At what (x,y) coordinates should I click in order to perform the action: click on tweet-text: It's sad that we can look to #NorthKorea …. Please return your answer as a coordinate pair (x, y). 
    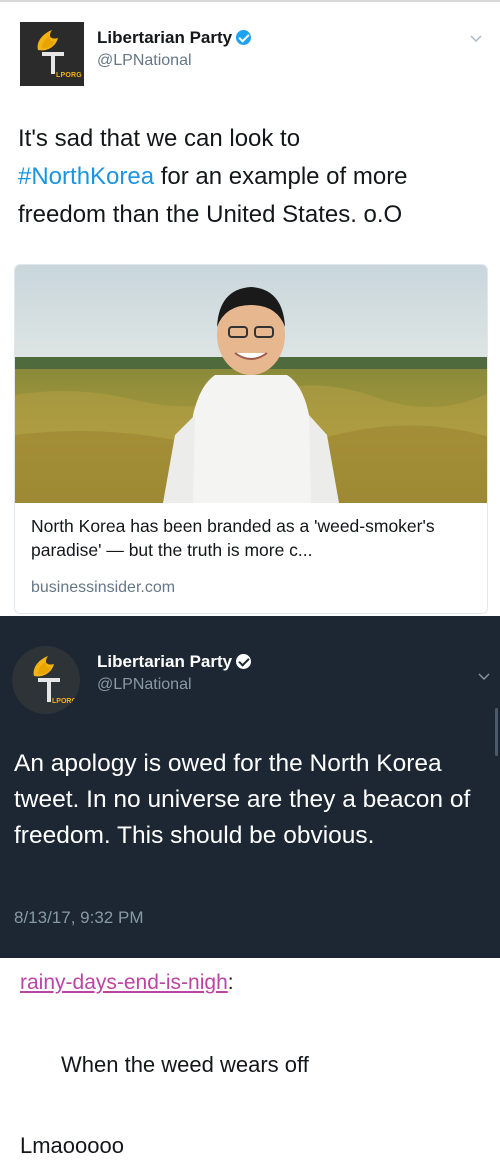
    Looking at the image, I should click on (253, 177).